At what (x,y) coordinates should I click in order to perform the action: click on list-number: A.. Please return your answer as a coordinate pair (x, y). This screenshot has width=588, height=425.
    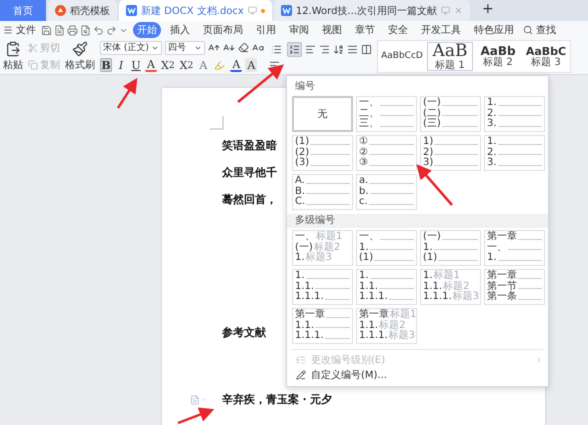
    Looking at the image, I should click on (300, 181).